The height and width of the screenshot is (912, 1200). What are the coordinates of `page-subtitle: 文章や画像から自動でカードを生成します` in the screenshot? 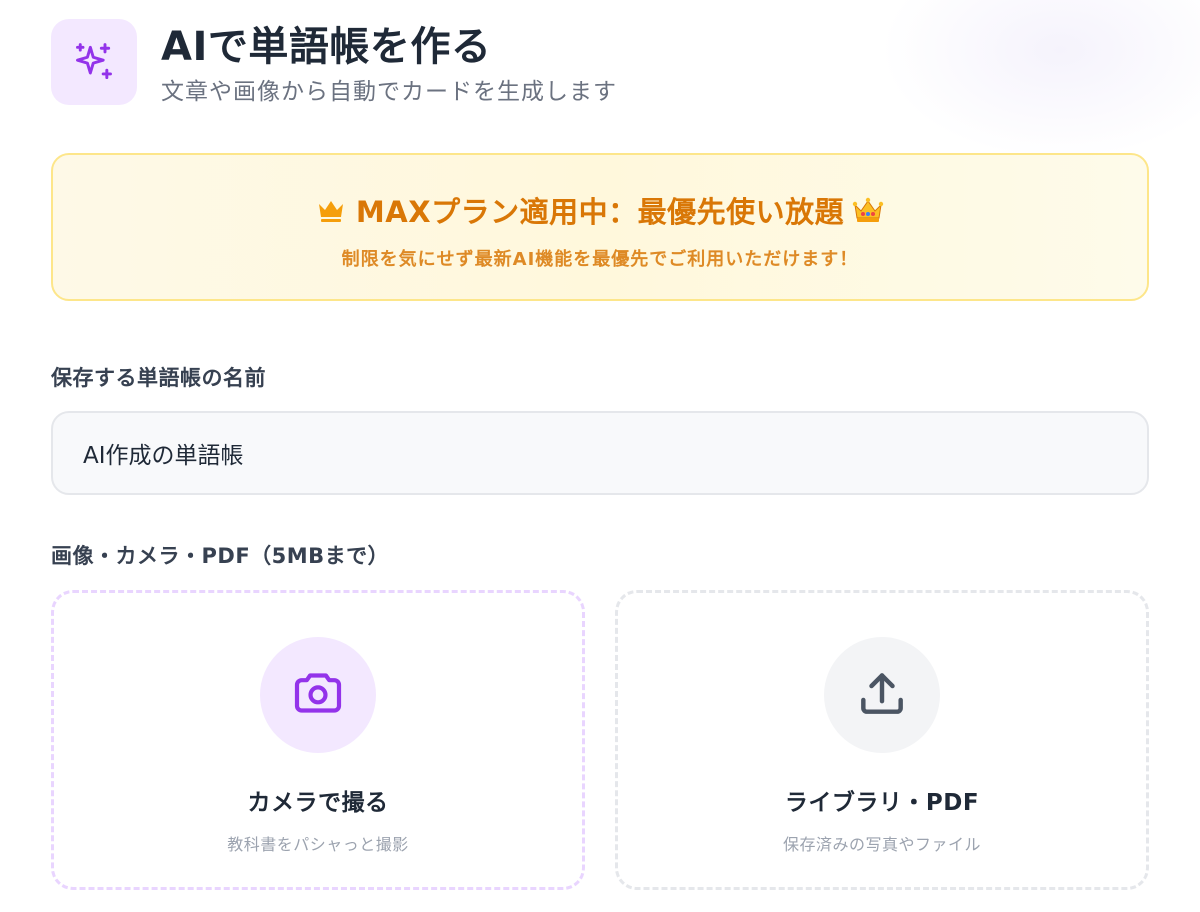 It's located at (389, 92).